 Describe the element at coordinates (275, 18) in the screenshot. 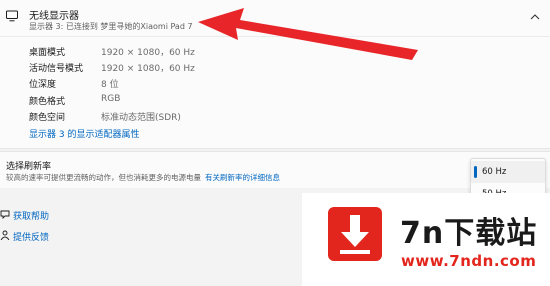

I see `display-header: 无线显示器 显示器 3: 已连接到 梦里寻她的Xiaomi Pad 7` at that location.